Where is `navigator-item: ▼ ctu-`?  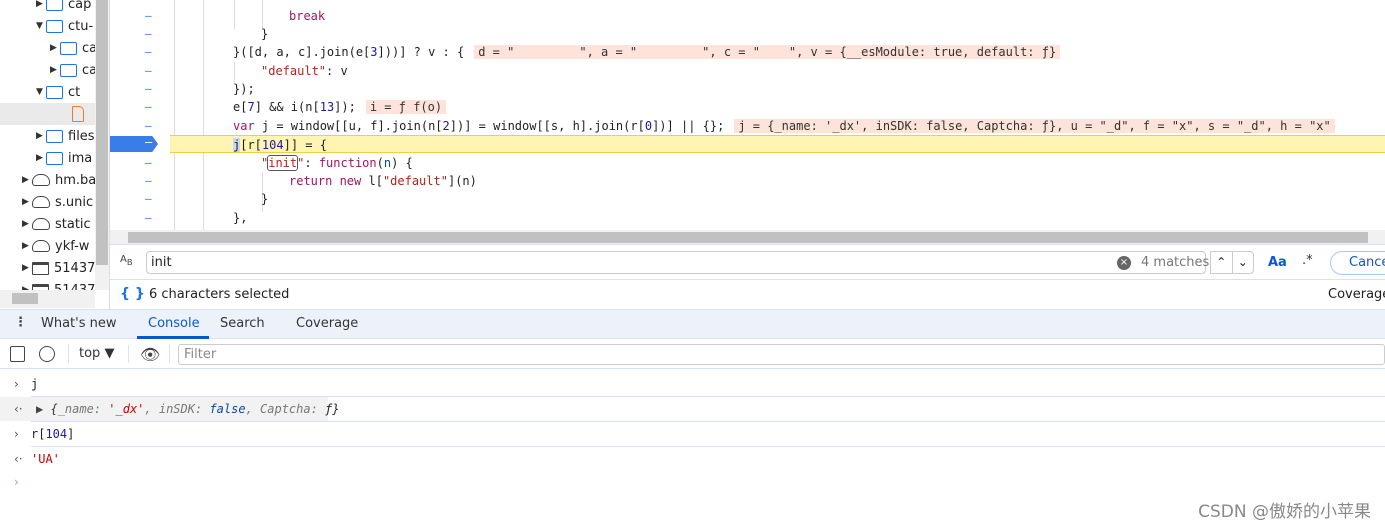
navigator-item: ▼ ctu- is located at coordinates (64, 26).